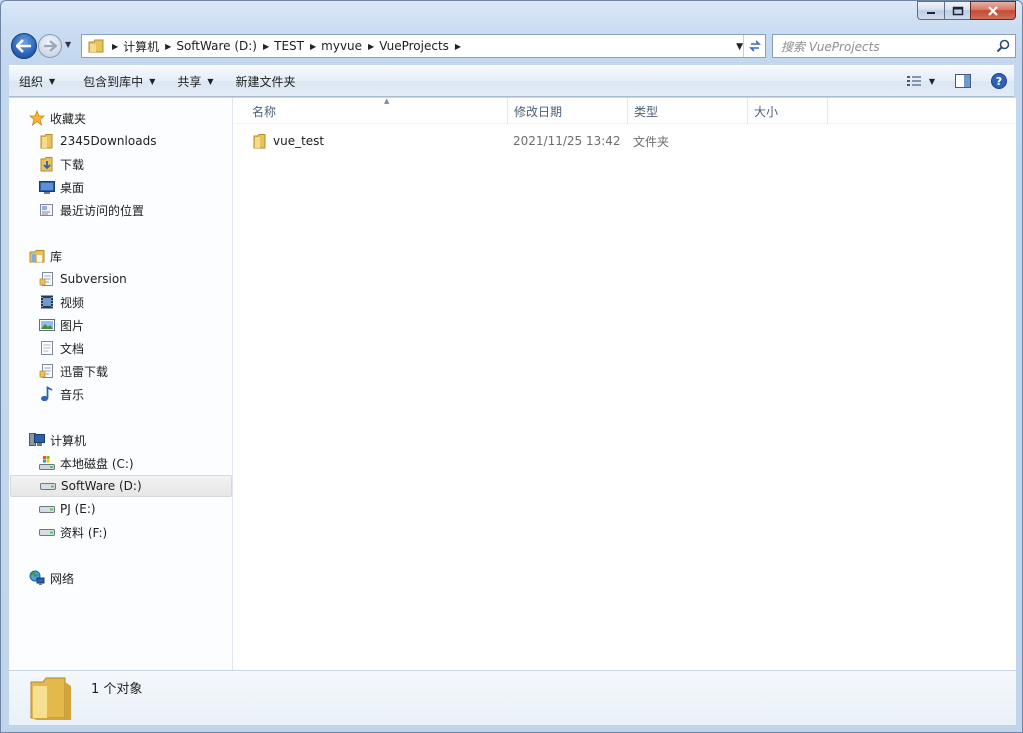 The image size is (1023, 733). I want to click on refresh-button, so click(754, 46).